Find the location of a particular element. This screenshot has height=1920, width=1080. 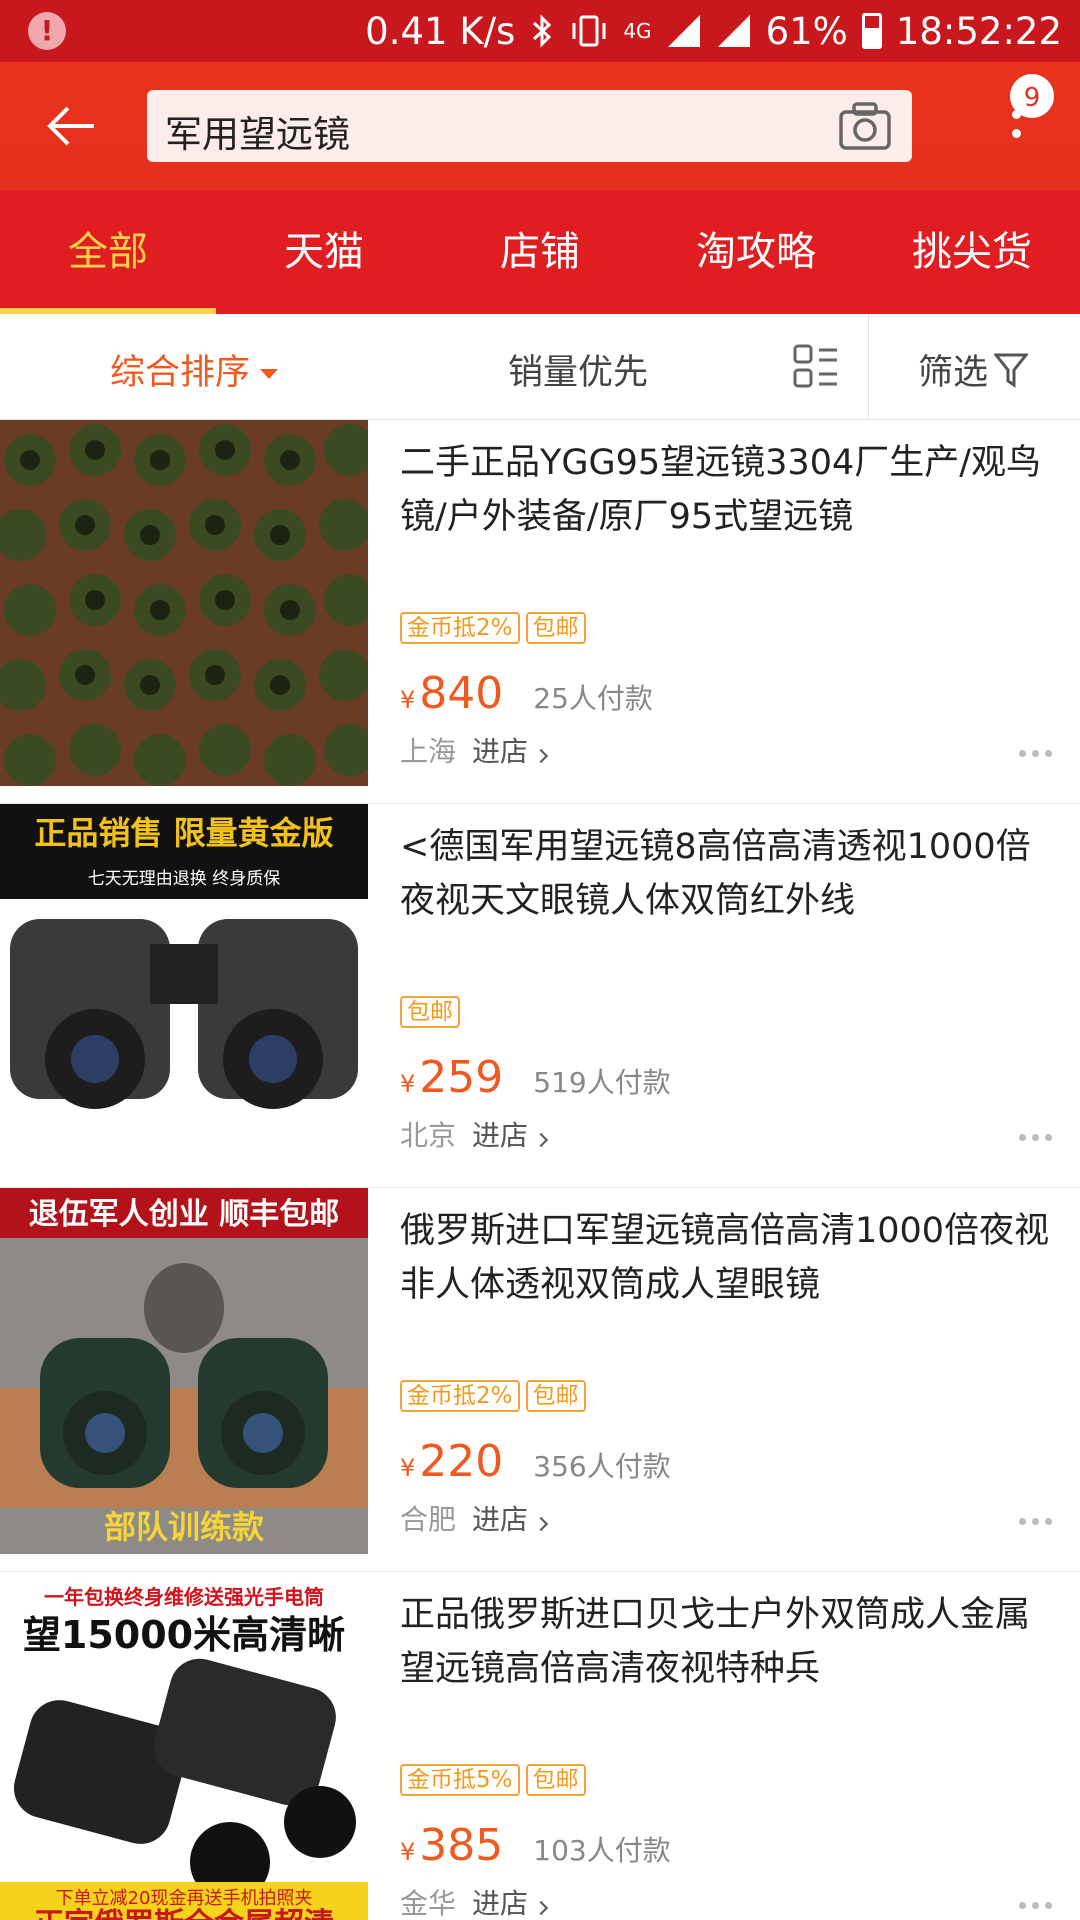

banner-range: 望15000米高清晰 is located at coordinates (184, 1635).